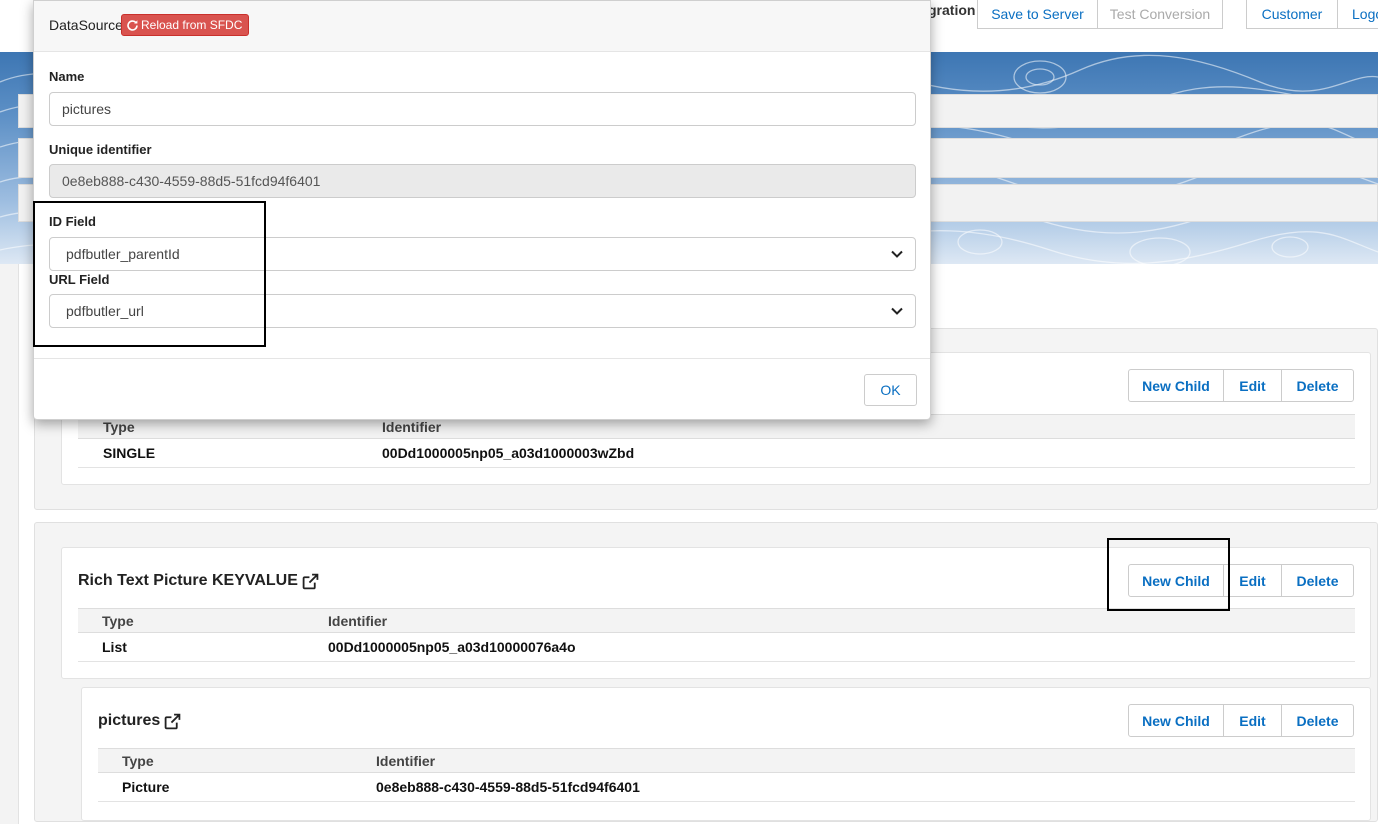 The image size is (1378, 824). Describe the element at coordinates (67, 76) in the screenshot. I see `name-label: Name` at that location.